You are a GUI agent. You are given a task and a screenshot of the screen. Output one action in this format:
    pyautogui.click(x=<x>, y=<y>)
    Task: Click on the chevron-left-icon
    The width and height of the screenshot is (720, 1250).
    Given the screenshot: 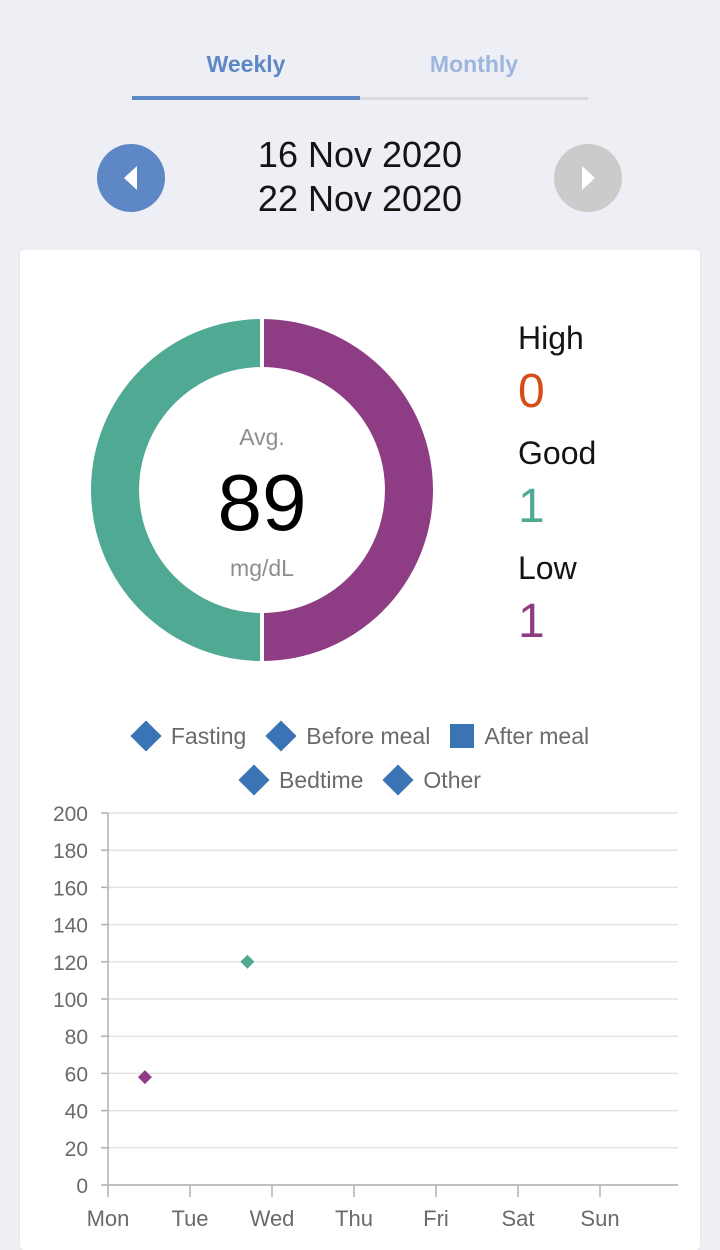 What is the action you would take?
    pyautogui.click(x=130, y=178)
    